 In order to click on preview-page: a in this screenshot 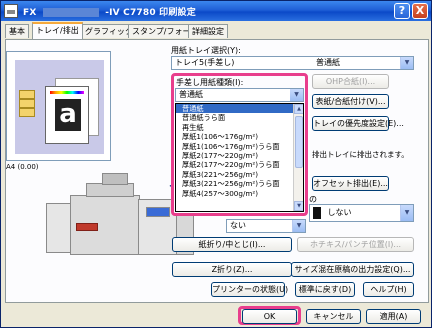, I will do `click(67, 115)`.